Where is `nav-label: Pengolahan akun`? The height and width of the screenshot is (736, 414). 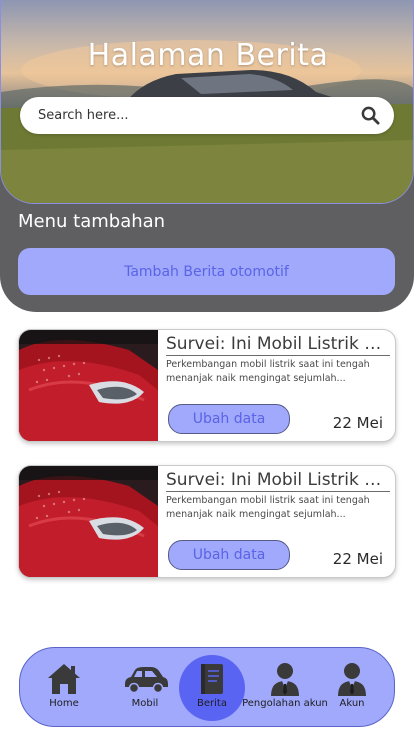
nav-label: Pengolahan akun is located at coordinates (285, 703).